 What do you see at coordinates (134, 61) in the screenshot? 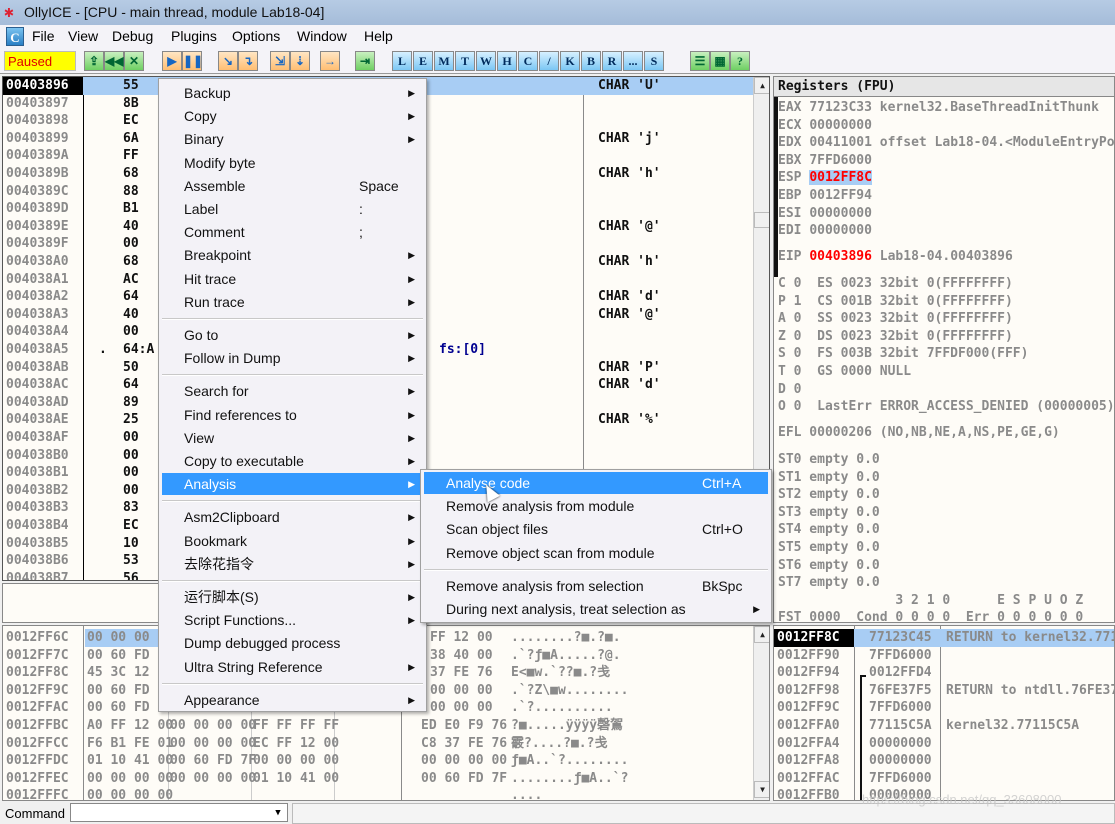
I see `close-icon: ✕` at bounding box center [134, 61].